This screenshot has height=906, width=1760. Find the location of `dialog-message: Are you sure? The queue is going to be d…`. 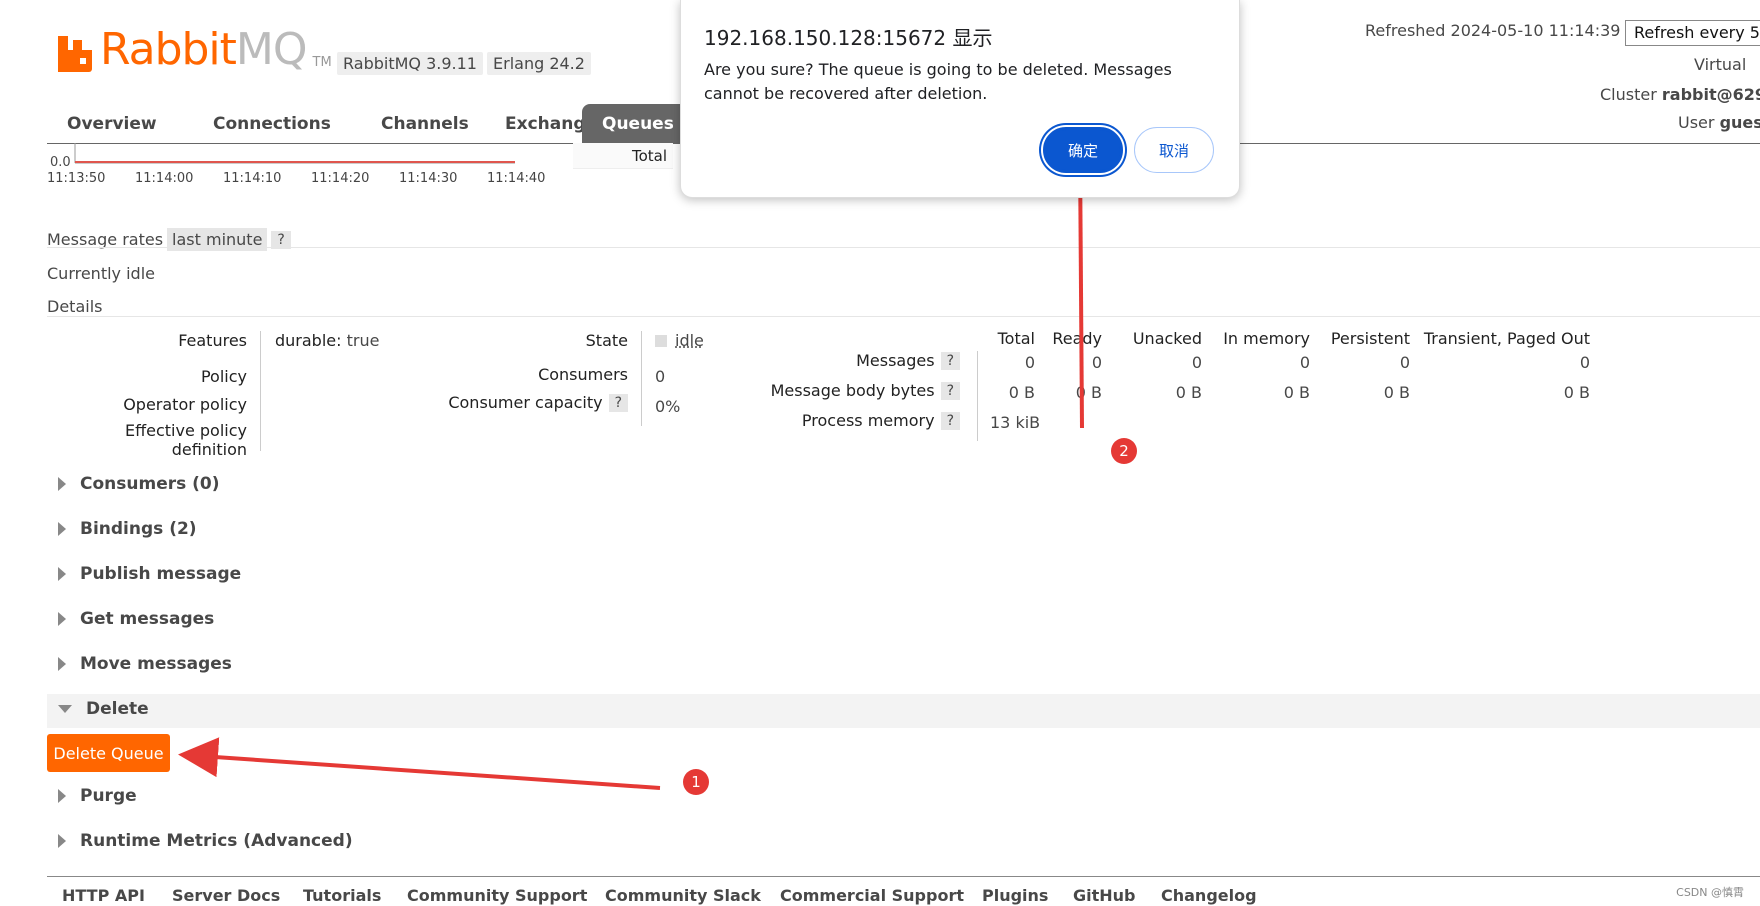

dialog-message: Are you sure? The queue is going to be d… is located at coordinates (938, 81).